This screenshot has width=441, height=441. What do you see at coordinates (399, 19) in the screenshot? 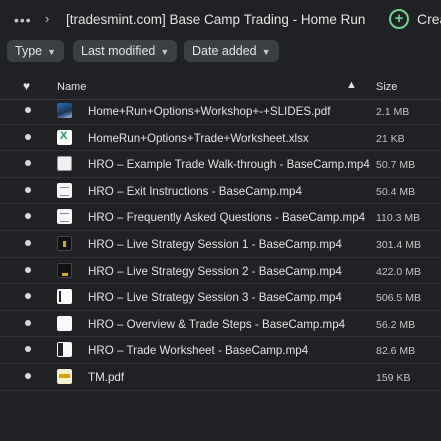
I see `plus-circle-icon: +` at bounding box center [399, 19].